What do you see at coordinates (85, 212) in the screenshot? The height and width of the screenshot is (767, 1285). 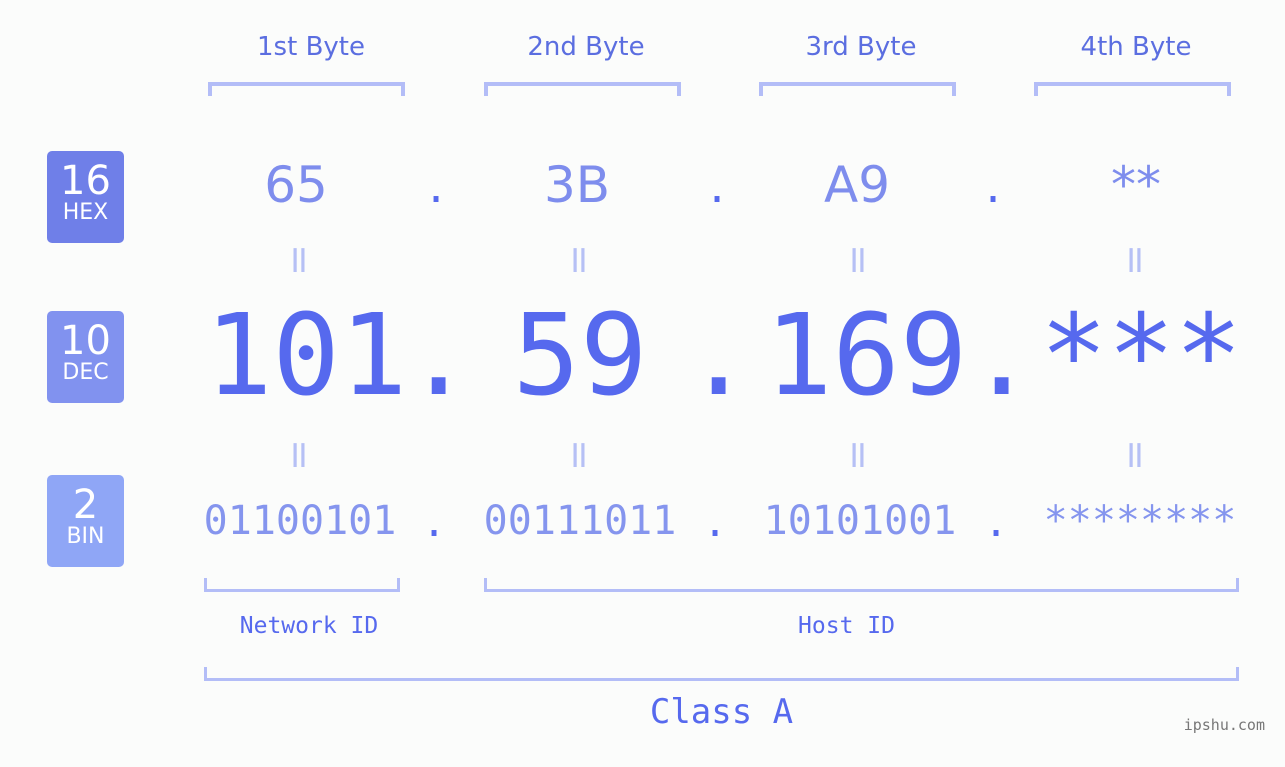 I see `hex-label: HEX` at bounding box center [85, 212].